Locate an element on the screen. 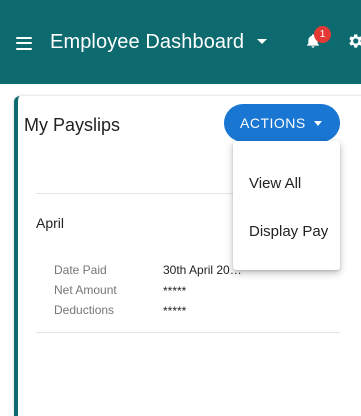  actions-label: ACTIONS is located at coordinates (273, 123).